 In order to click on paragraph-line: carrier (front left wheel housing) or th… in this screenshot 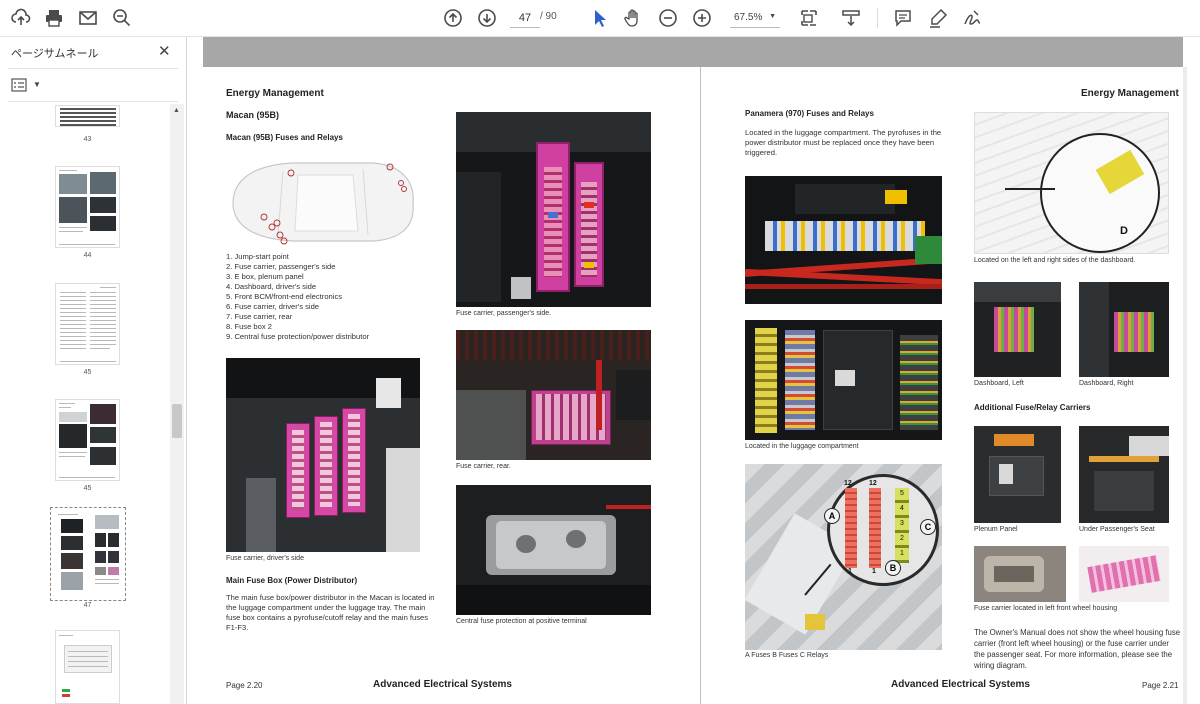, I will do `click(1072, 643)`.